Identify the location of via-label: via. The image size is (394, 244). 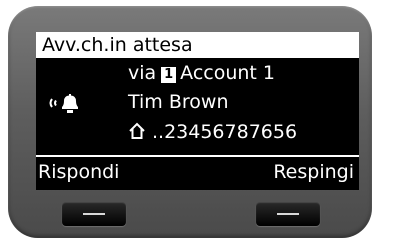
(142, 73).